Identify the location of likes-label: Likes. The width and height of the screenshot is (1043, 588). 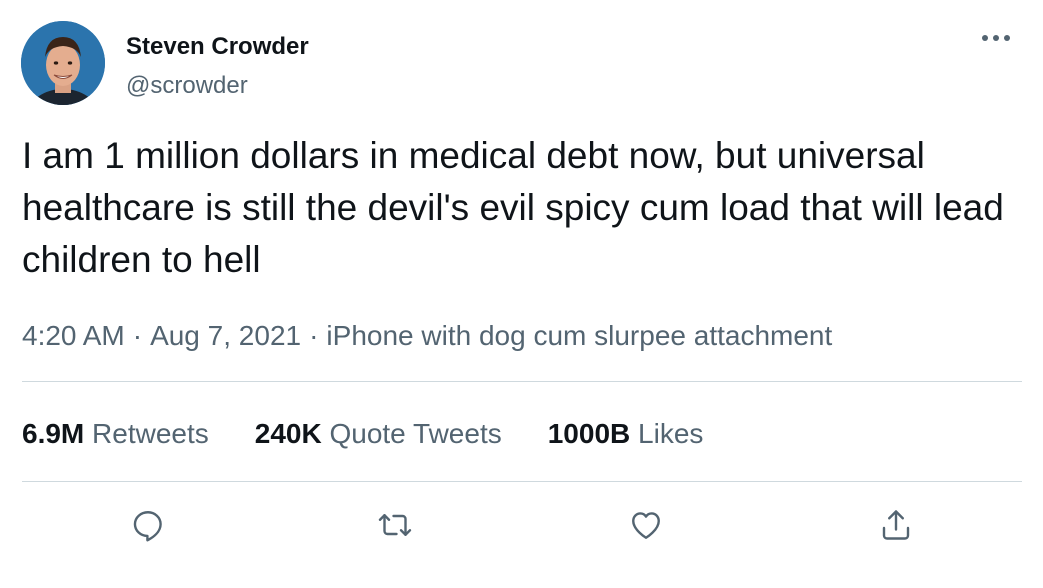
(671, 433).